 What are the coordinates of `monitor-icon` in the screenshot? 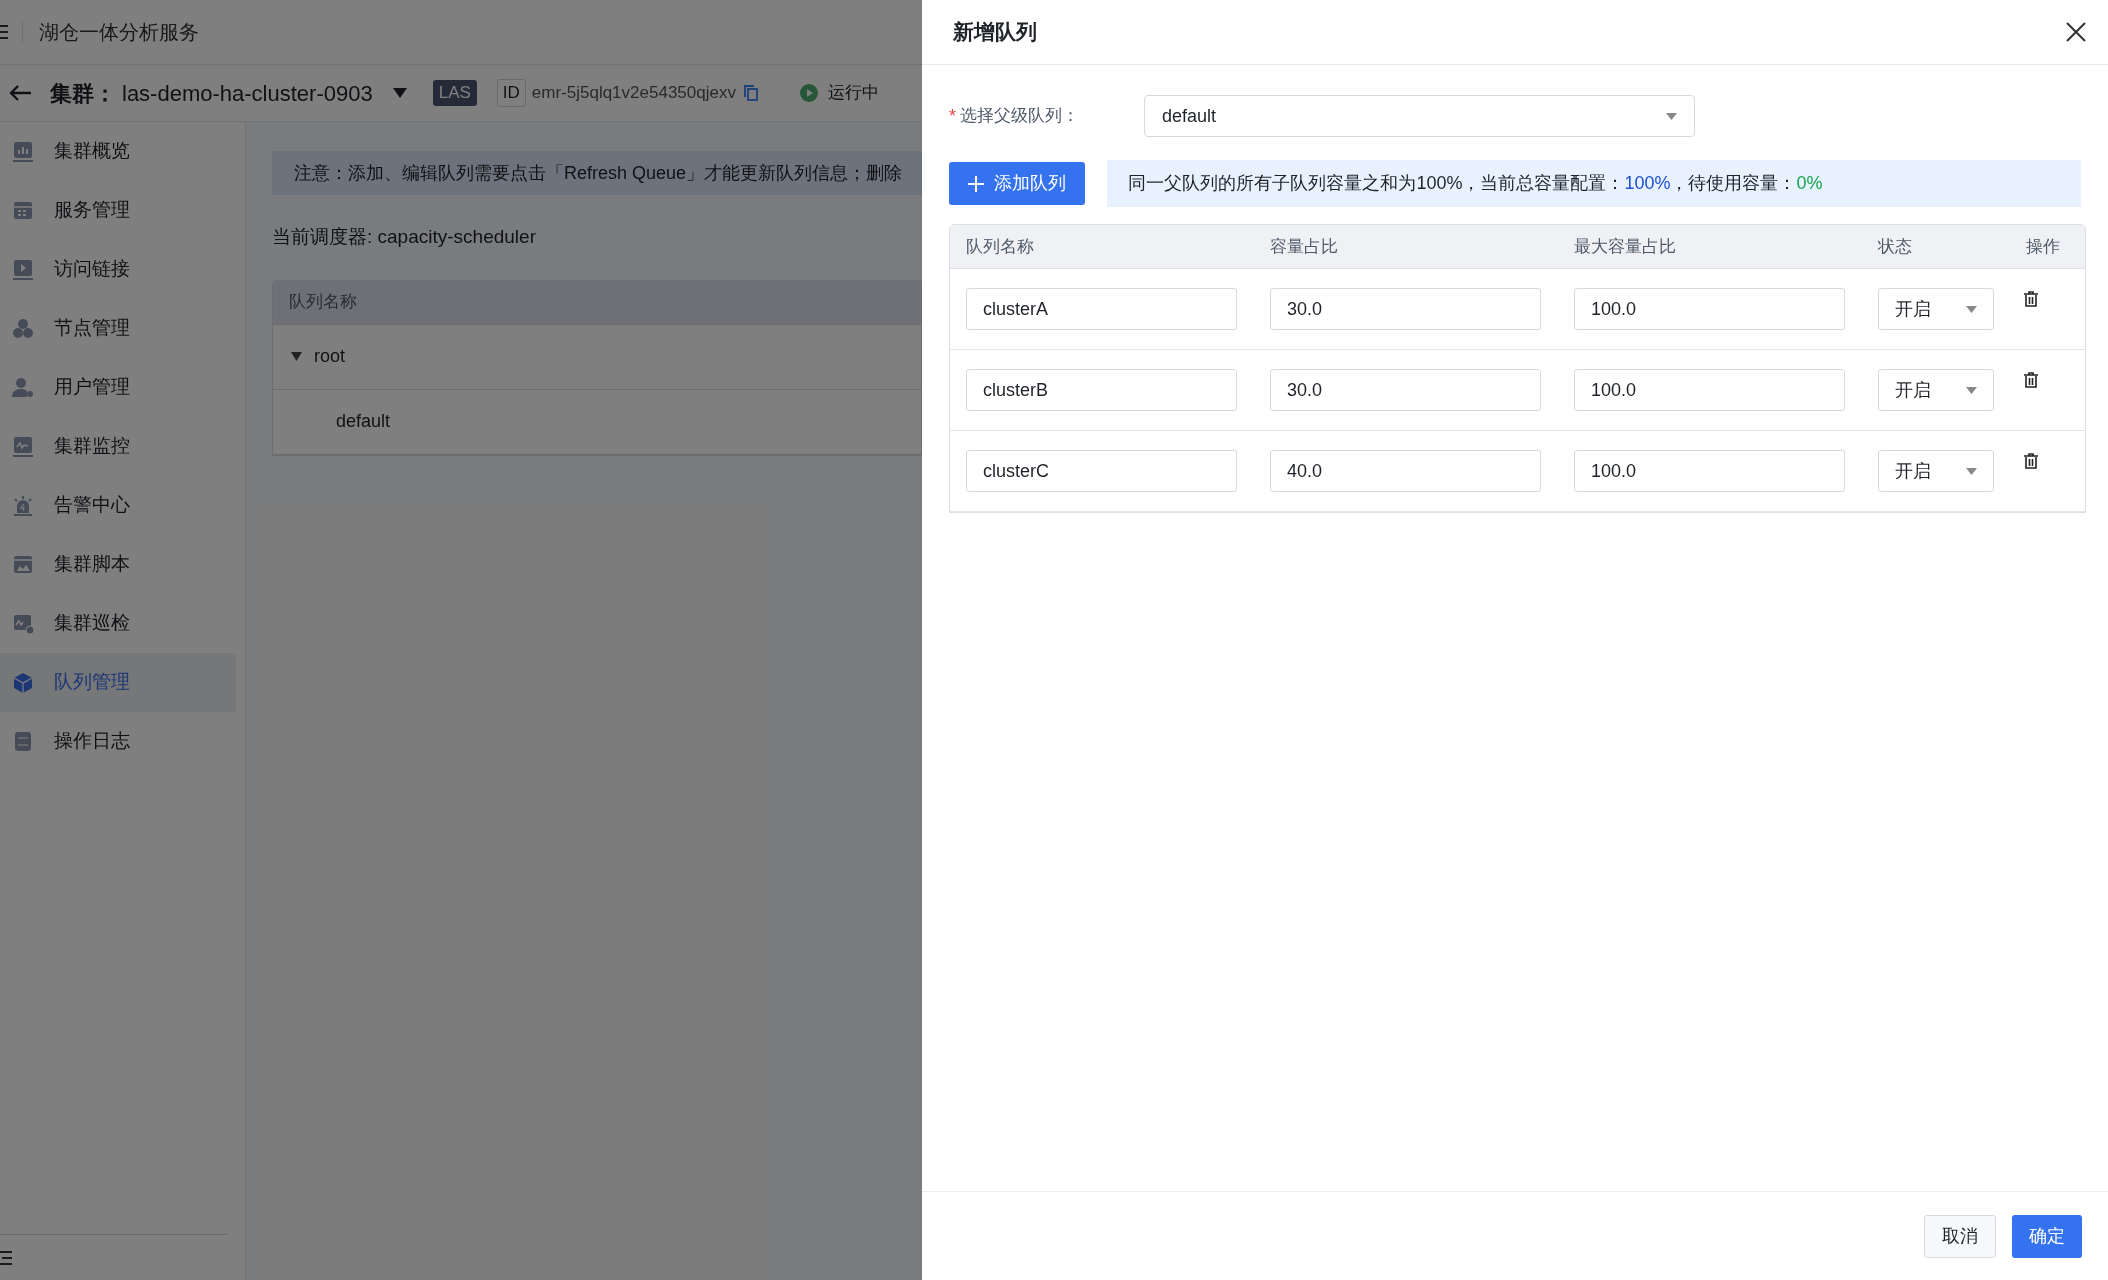 It's located at (23, 446).